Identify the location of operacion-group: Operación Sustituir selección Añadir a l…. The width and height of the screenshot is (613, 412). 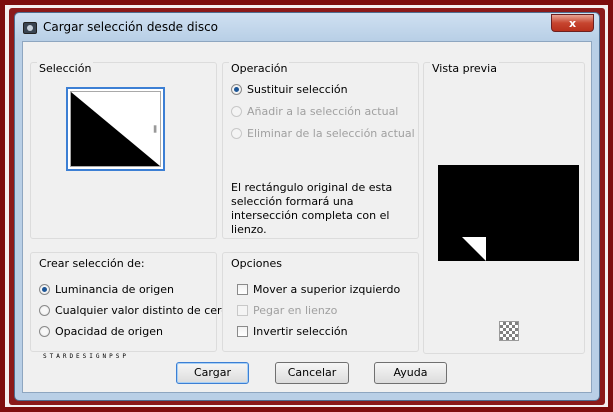
(320, 150).